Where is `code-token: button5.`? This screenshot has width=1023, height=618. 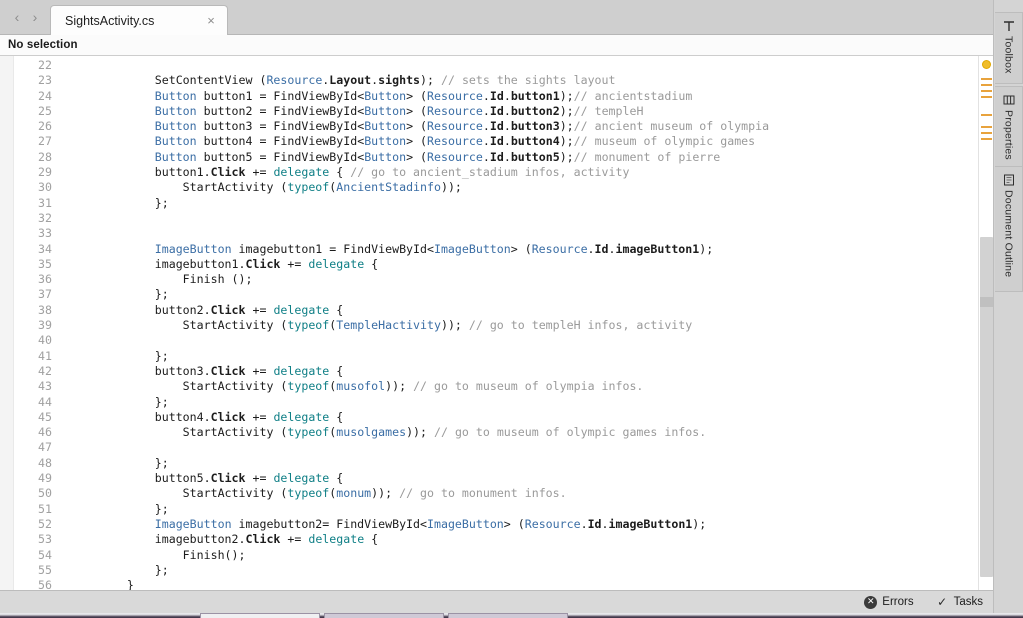
code-token: button5. is located at coordinates (141, 478).